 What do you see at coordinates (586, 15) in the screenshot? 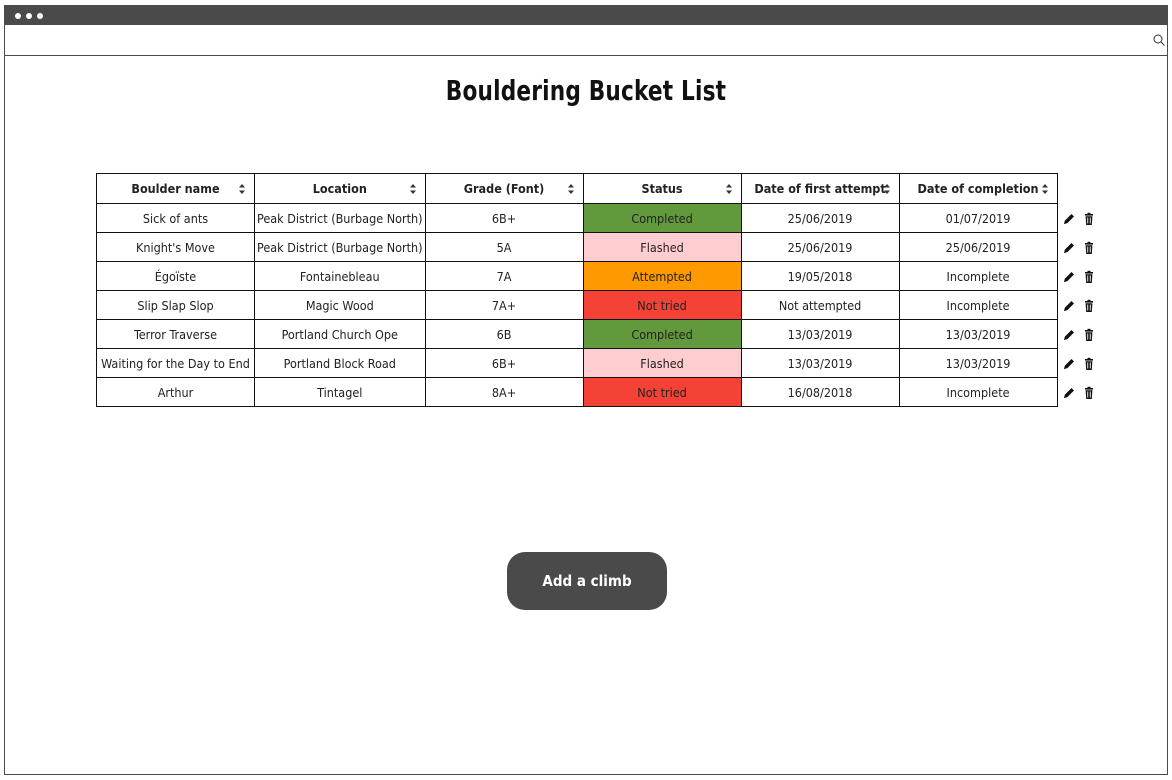
I see `title-bar` at bounding box center [586, 15].